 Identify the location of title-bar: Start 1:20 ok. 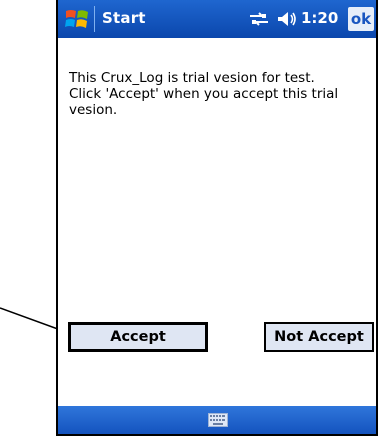
(217, 19).